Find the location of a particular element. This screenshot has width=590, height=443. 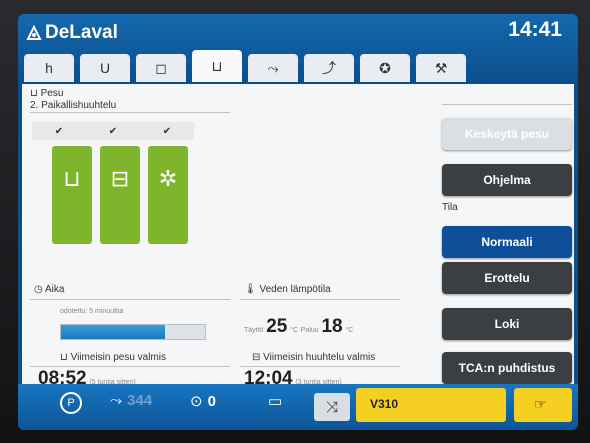

mode-label: Tila is located at coordinates (450, 207).